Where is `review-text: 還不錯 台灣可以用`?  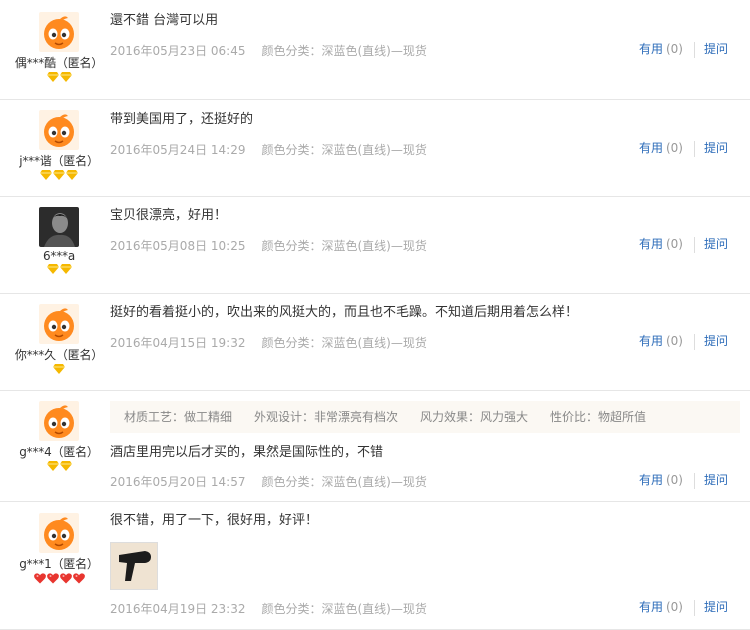 review-text: 還不錯 台灣可以用 is located at coordinates (164, 20).